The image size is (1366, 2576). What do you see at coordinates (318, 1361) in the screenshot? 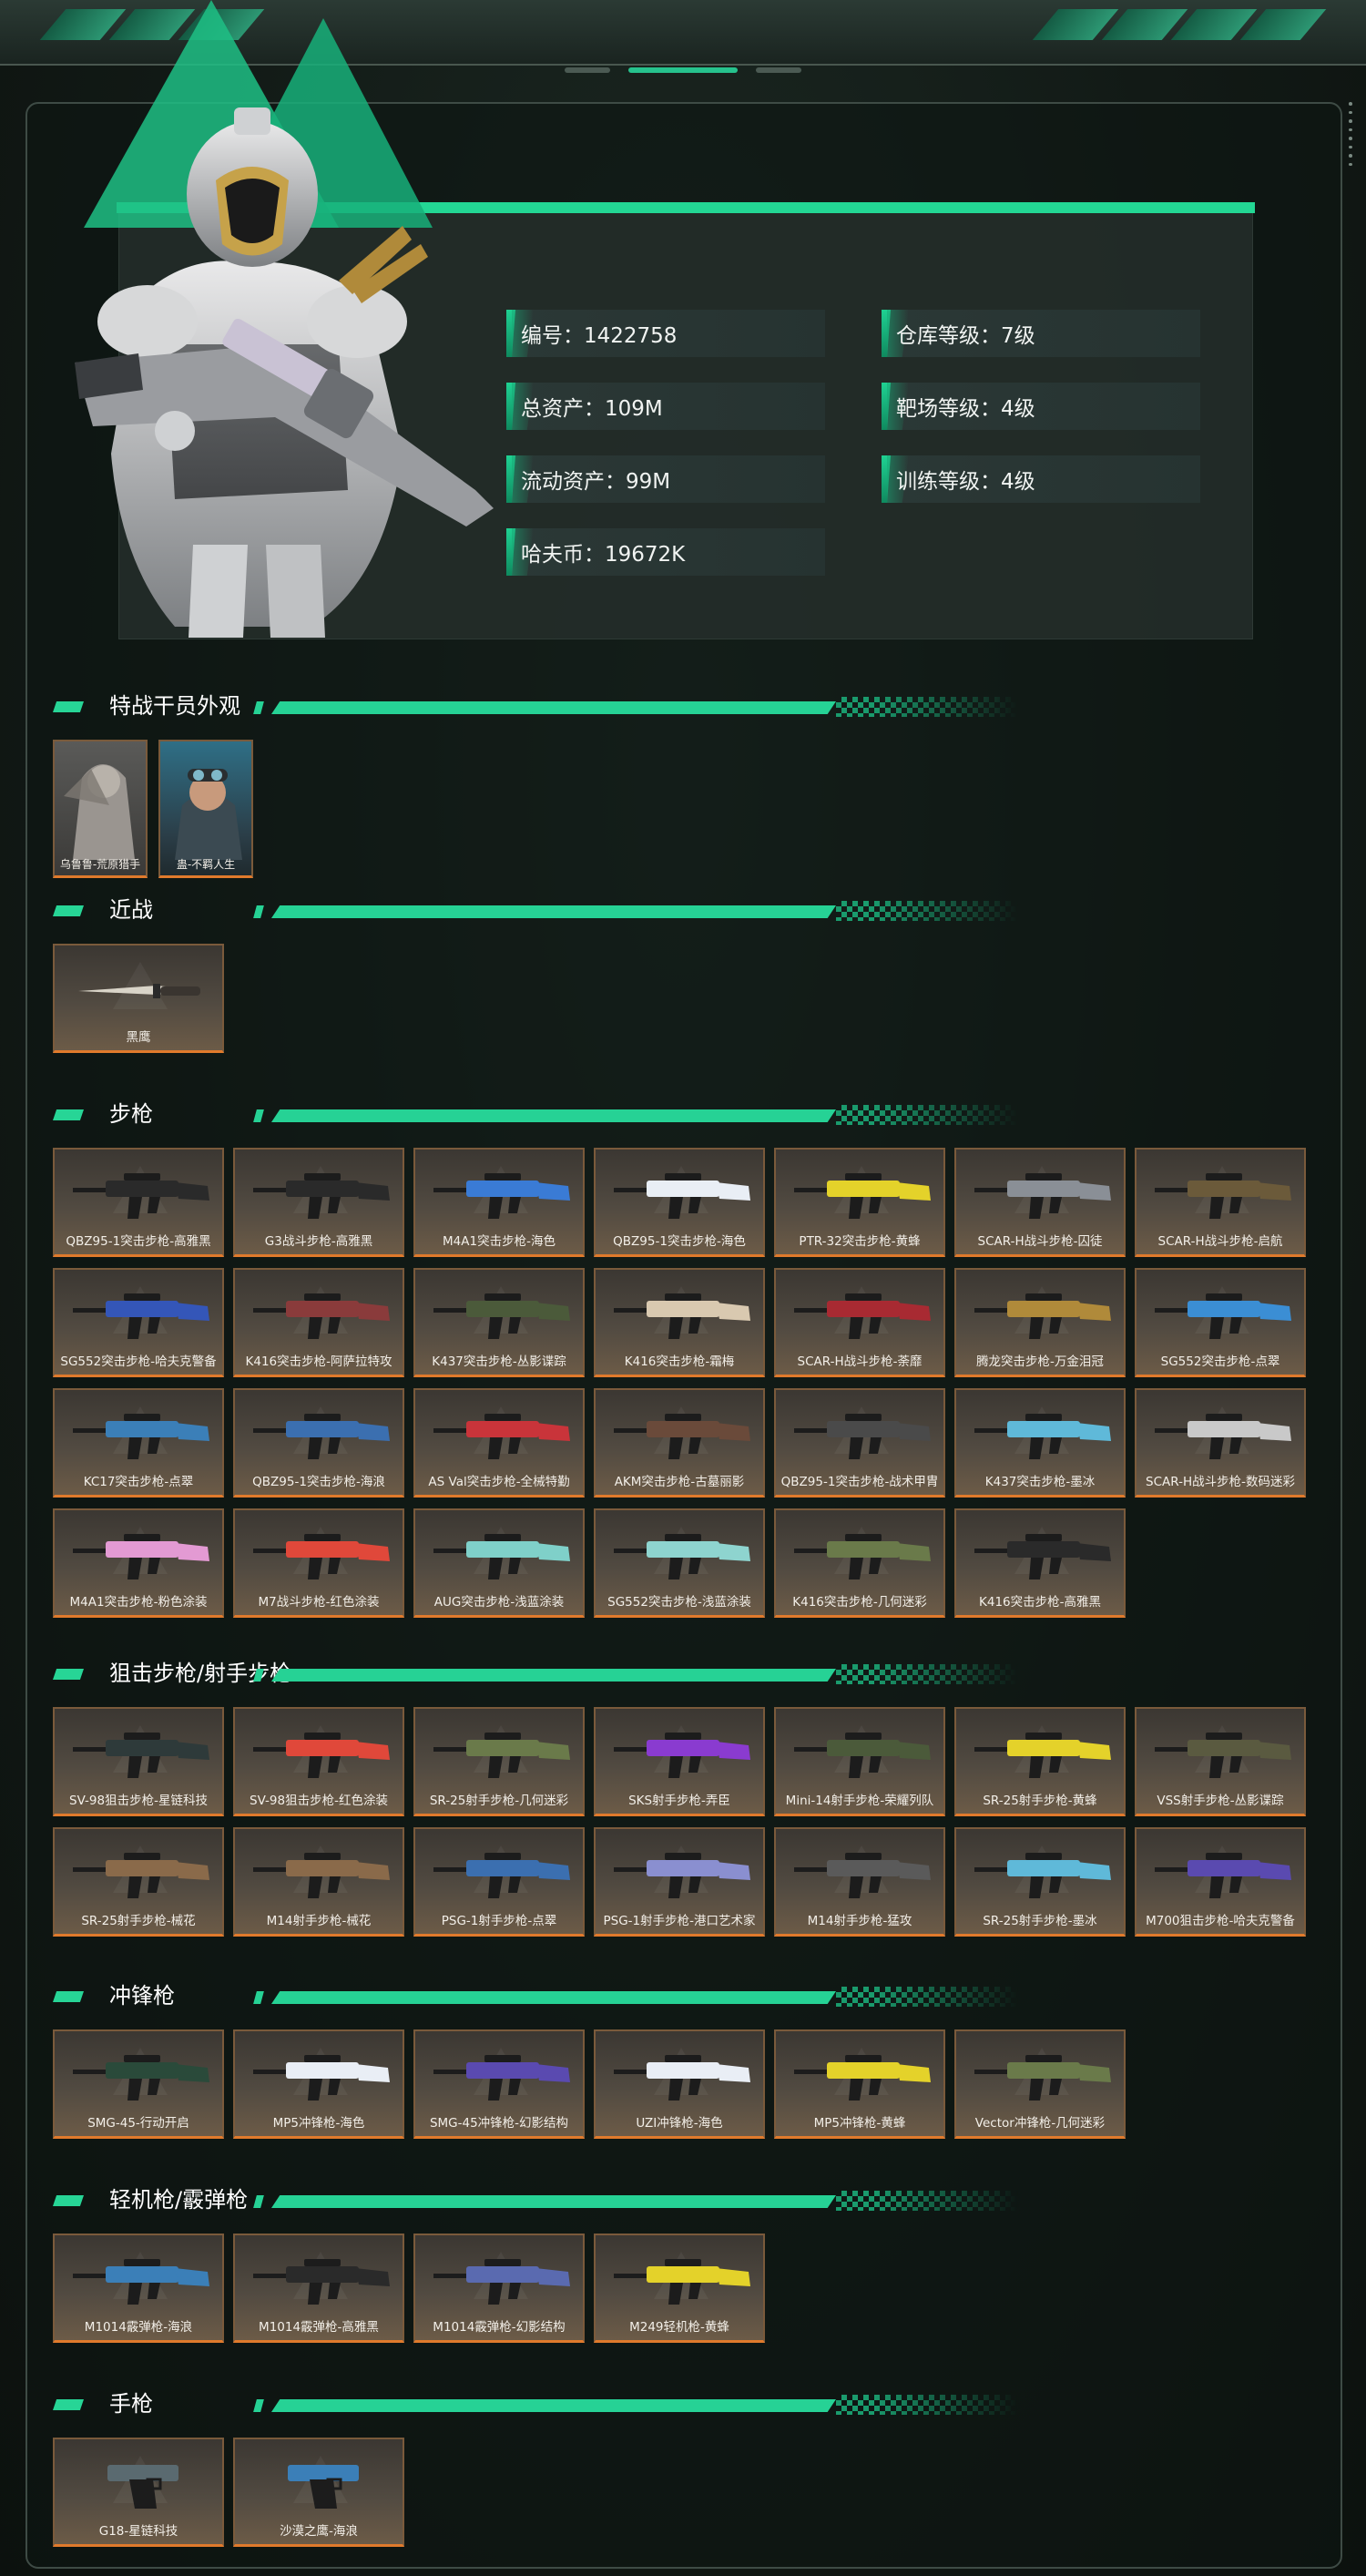
I see `item-label: K416突击步枪-阿萨拉特攻` at bounding box center [318, 1361].